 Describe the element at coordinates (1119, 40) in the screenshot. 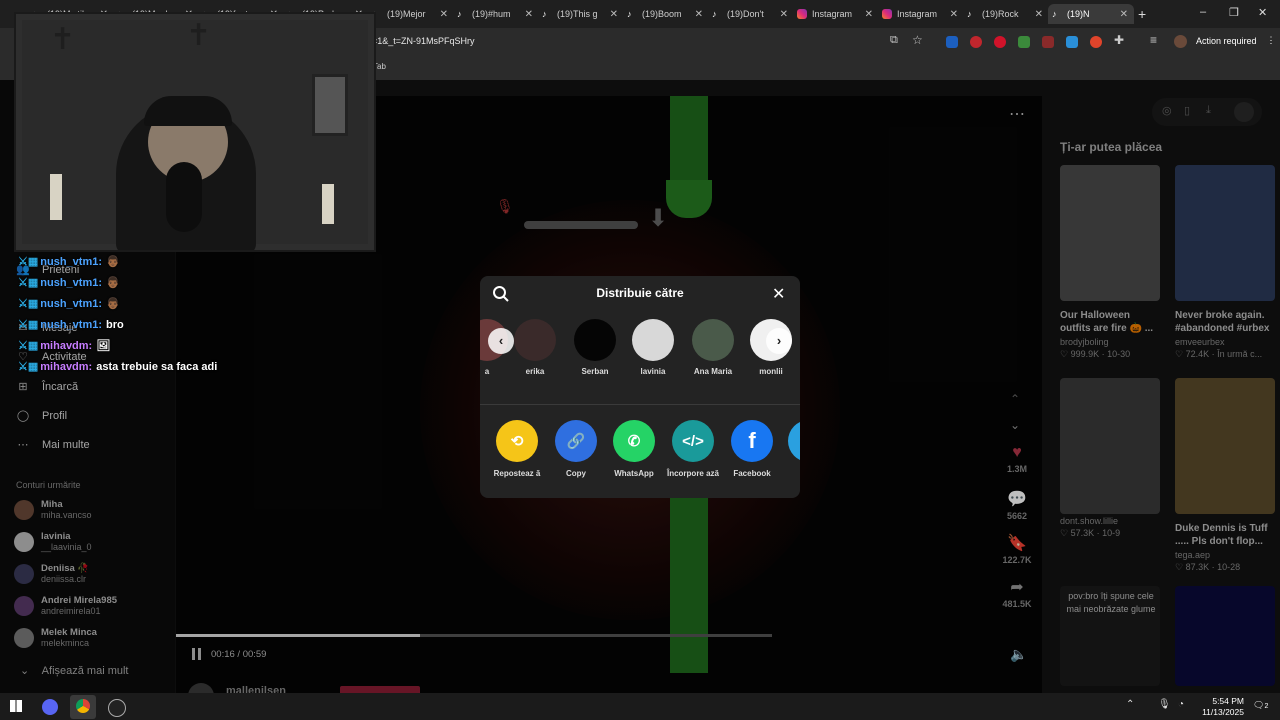

I see `extensions-puzzle-icon: ✚` at that location.